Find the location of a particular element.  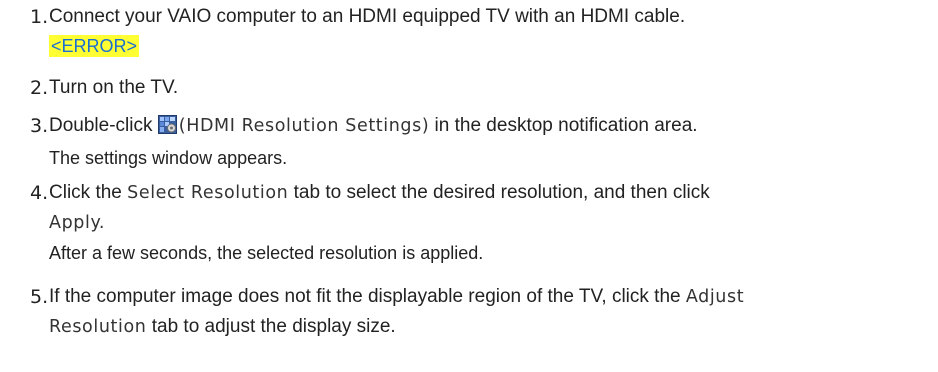

ui-name-select-resolution: Select Resolution is located at coordinates (208, 193).